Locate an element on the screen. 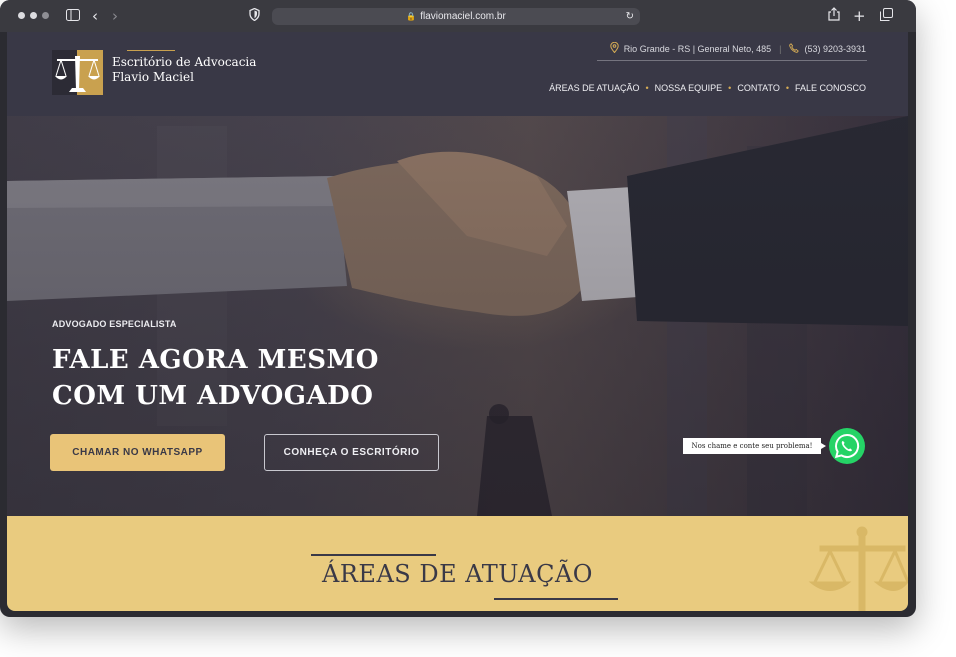  browser-toolbar: ‹ › 🔒 flaviomaciel.com.br ↻ + is located at coordinates (458, 16).